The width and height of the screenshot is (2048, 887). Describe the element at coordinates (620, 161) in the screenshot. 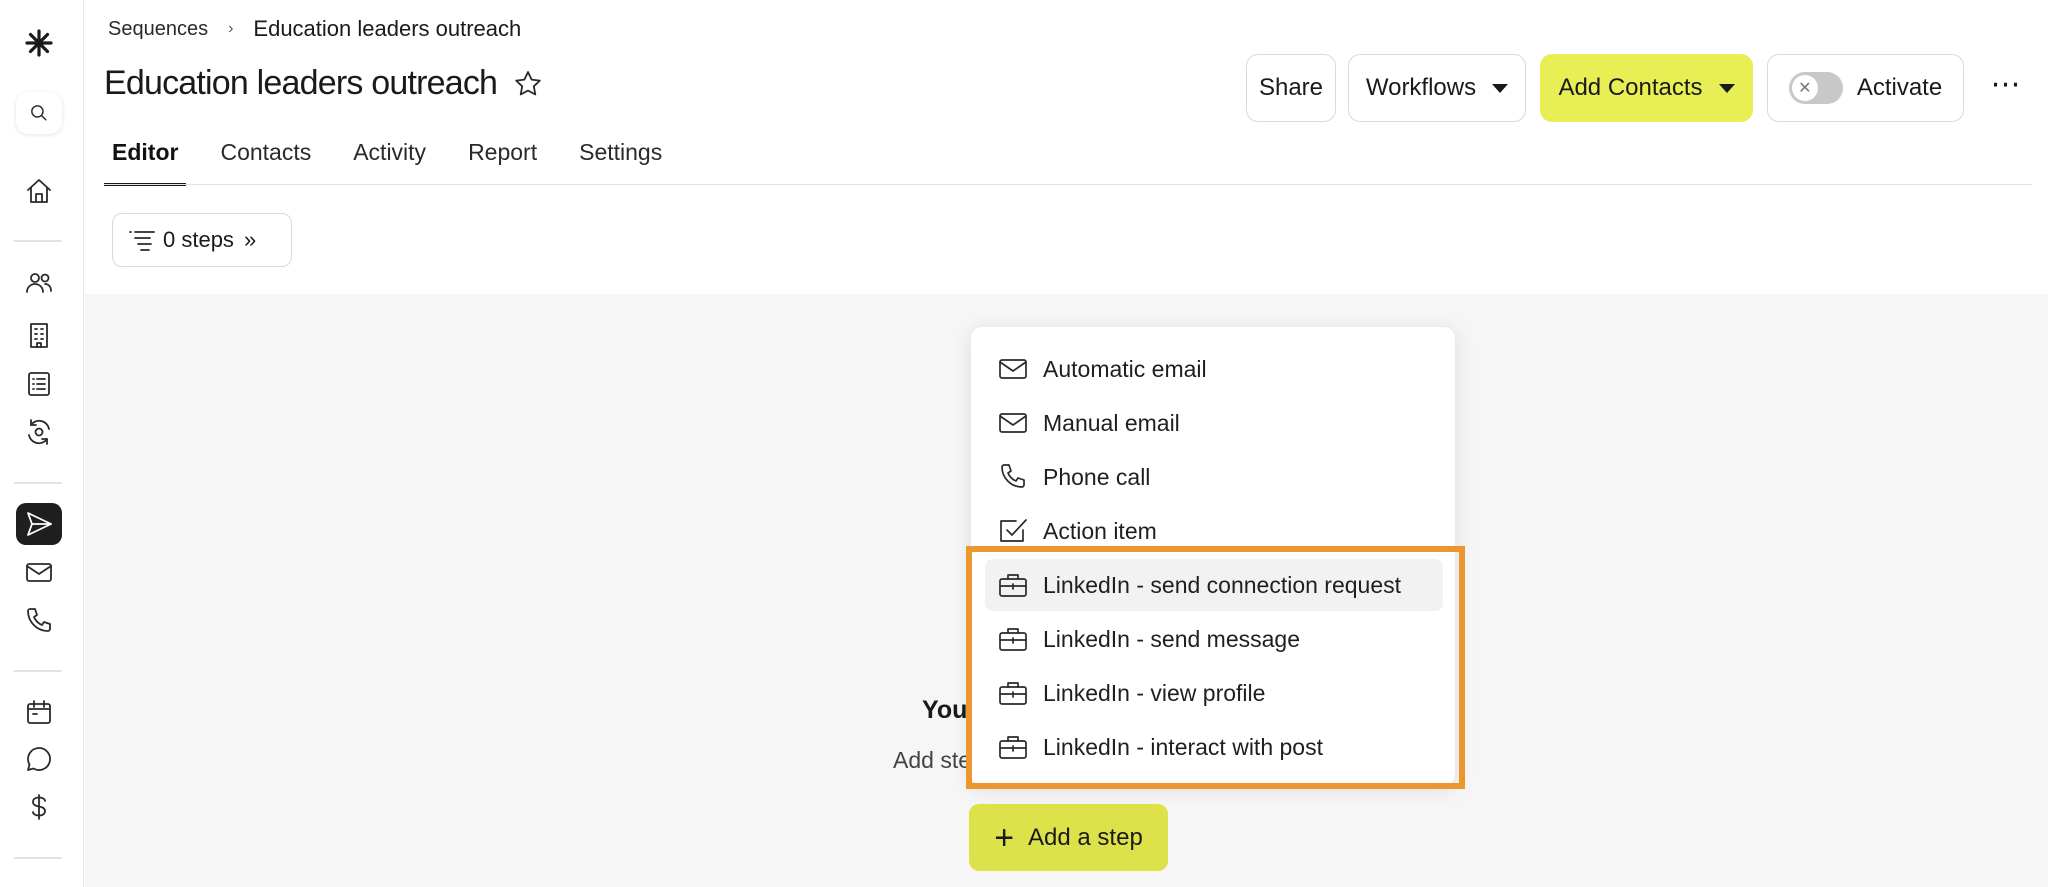

I see `tab-settings: Settings` at that location.